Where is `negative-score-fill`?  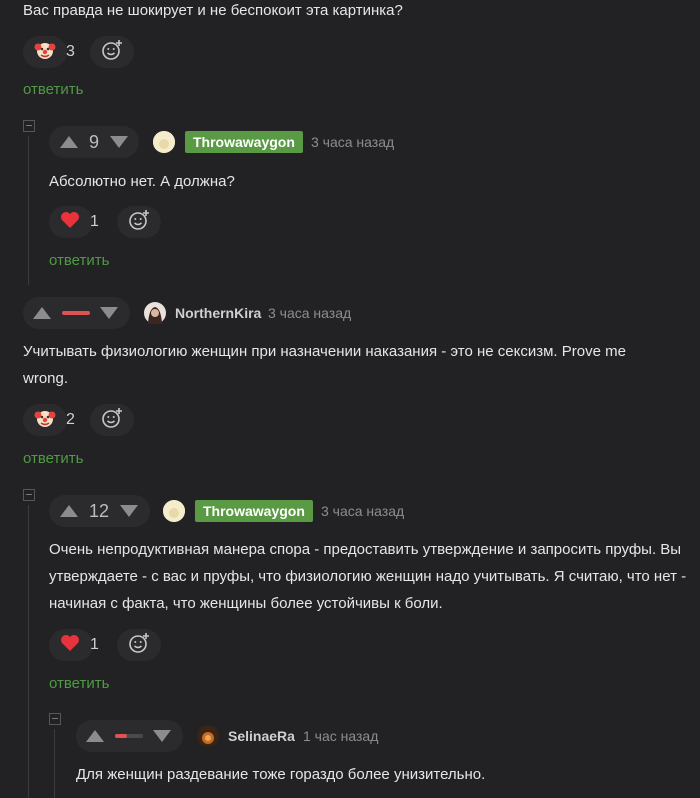 negative-score-fill is located at coordinates (121, 736).